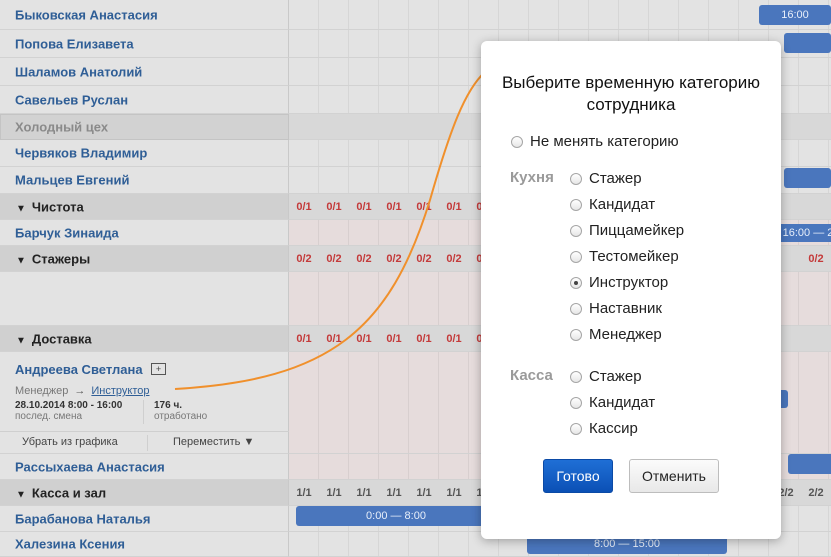 This screenshot has height=557, width=831. Describe the element at coordinates (578, 476) in the screenshot. I see `done-button: Готово` at that location.